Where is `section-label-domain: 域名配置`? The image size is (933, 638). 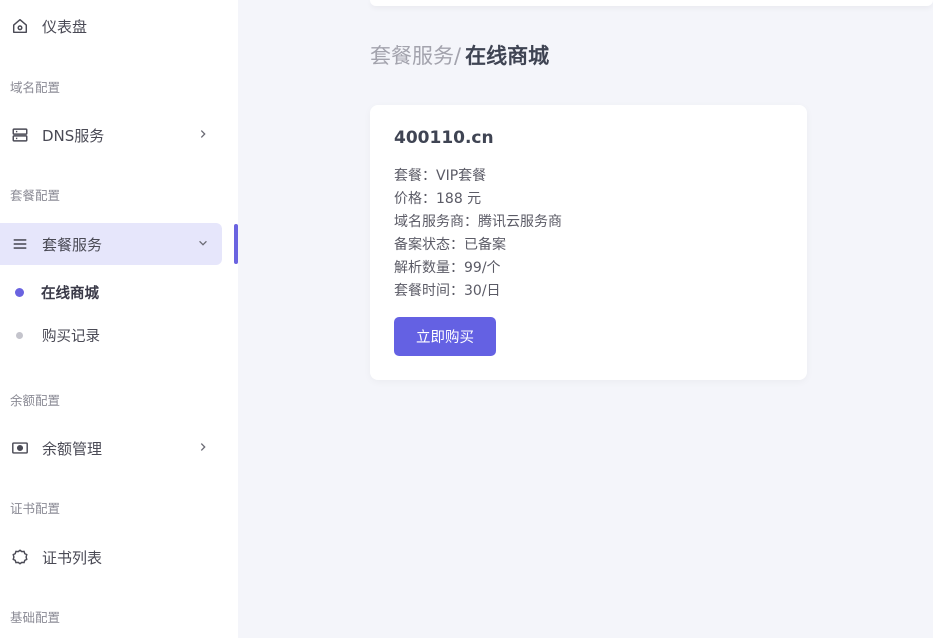 section-label-domain: 域名配置 is located at coordinates (35, 87).